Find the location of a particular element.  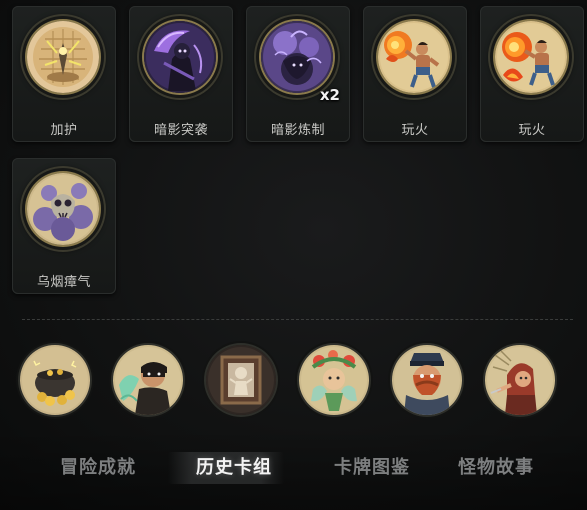

card-slot: 暗影突袭 is located at coordinates (181, 74).